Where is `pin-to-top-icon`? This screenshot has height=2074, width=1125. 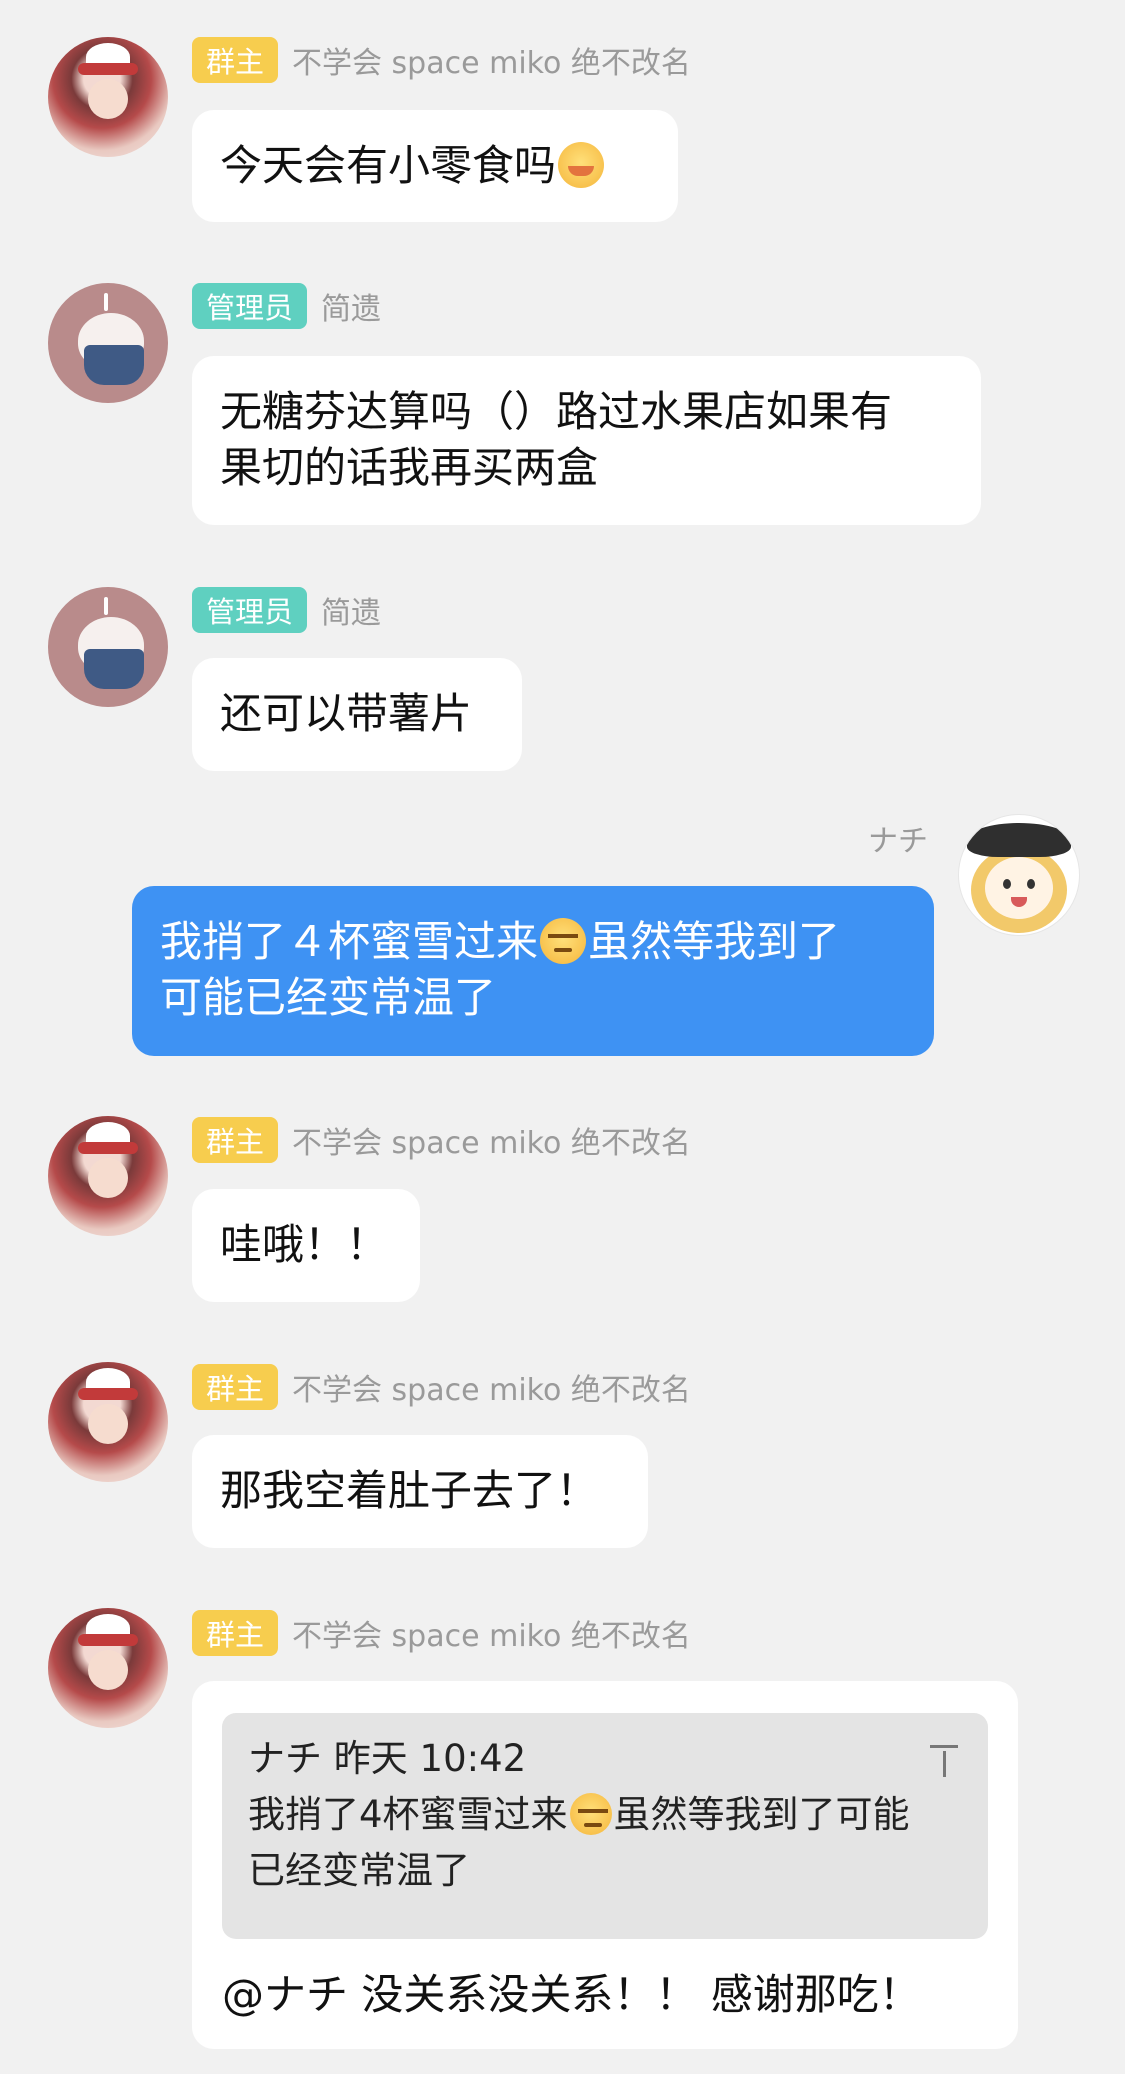
pin-to-top-icon is located at coordinates (944, 1759).